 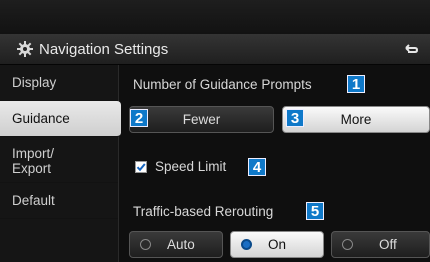 I want to click on fewer-button-label: Fewer, so click(x=201, y=119).